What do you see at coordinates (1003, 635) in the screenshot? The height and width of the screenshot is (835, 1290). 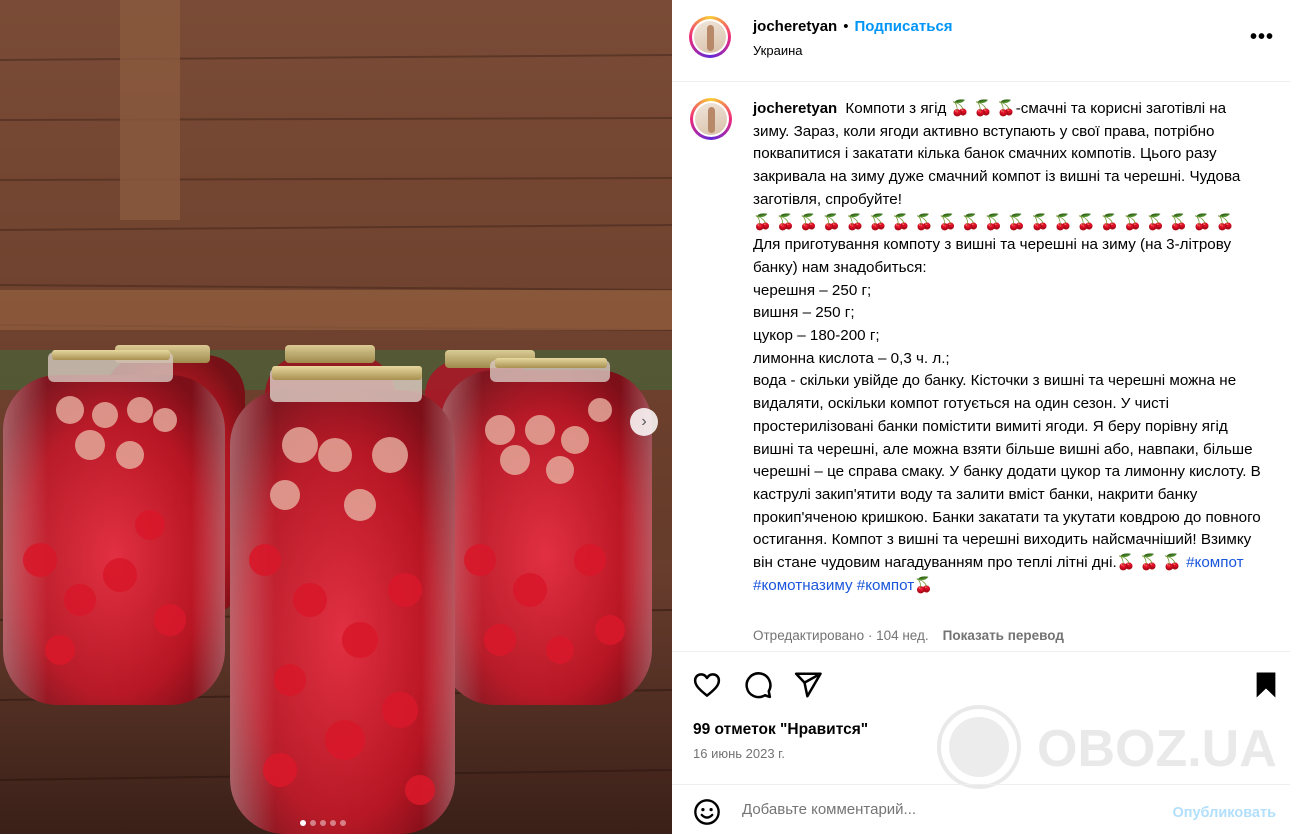 I see `show-translation-link: Показать перевод` at bounding box center [1003, 635].